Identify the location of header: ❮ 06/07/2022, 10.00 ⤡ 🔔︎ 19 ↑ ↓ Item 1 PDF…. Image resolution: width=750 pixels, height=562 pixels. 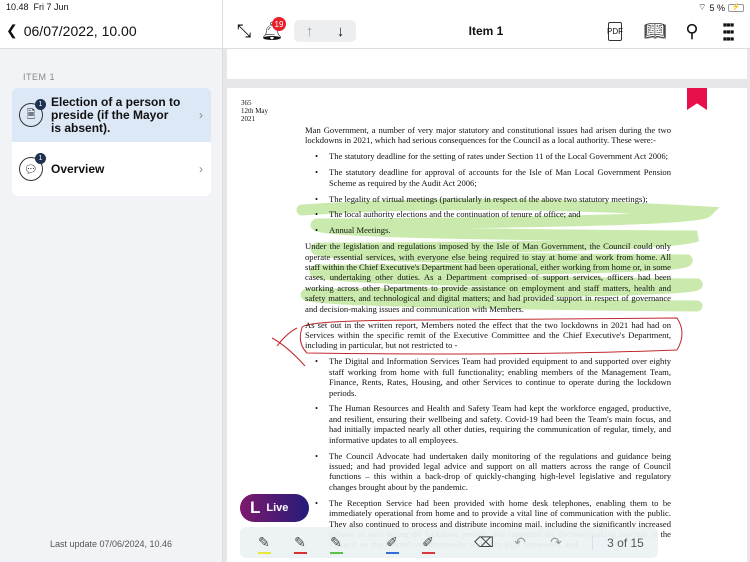
(375, 31).